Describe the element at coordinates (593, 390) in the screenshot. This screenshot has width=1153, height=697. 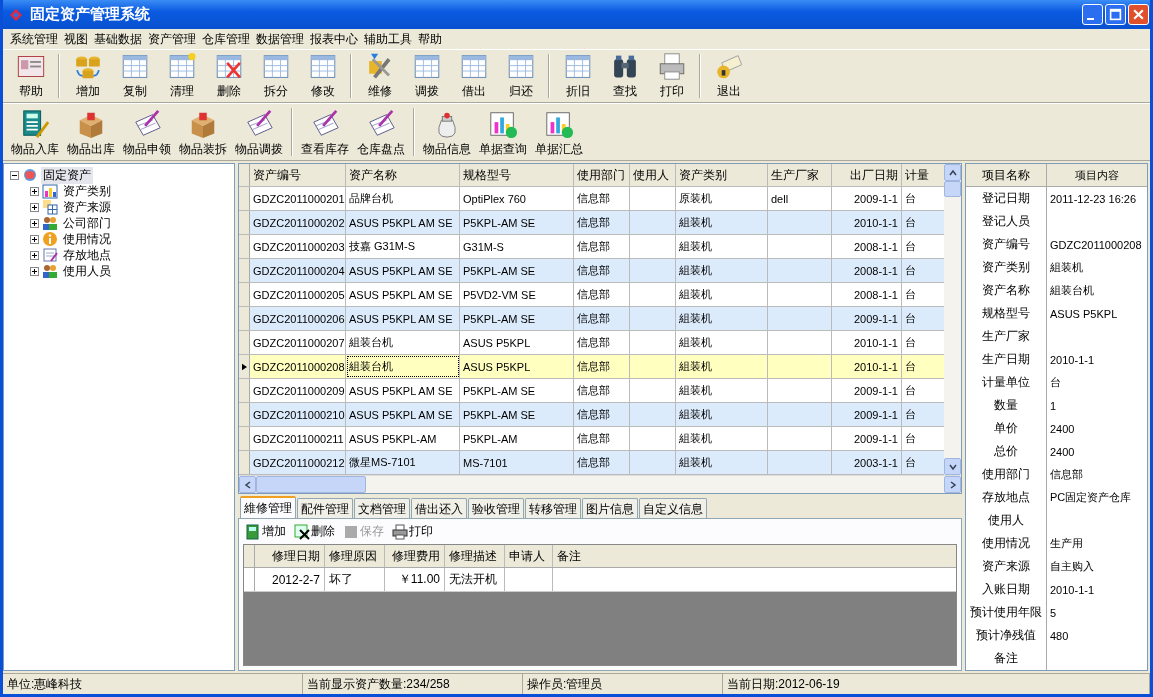
I see `table-cell: 信息部` at that location.